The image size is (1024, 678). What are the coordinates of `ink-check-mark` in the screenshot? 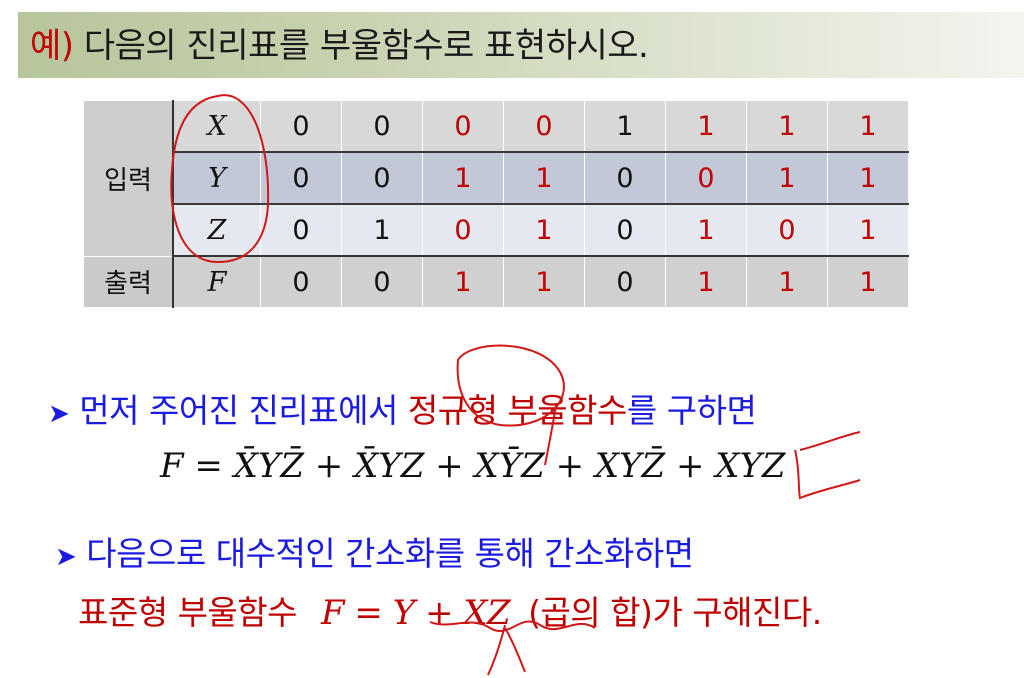 It's located at (827, 465).